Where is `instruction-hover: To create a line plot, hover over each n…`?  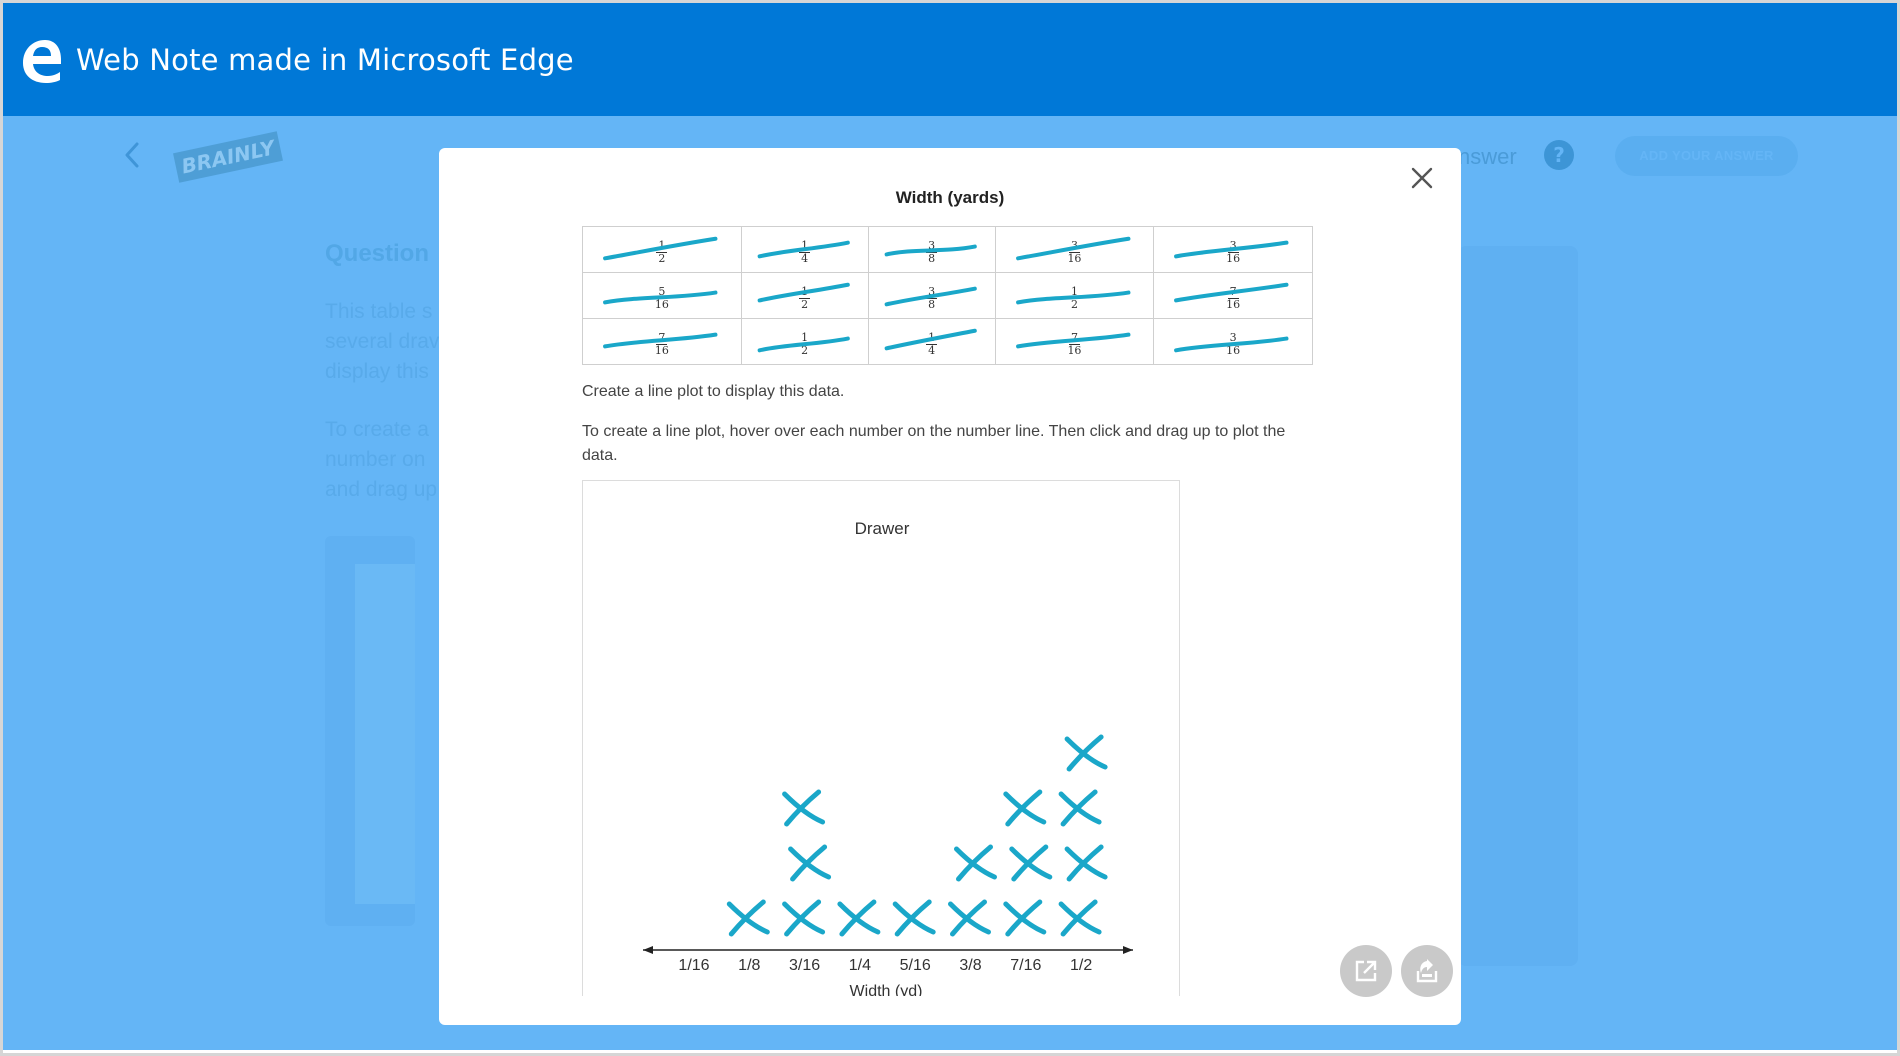
instruction-hover: To create a line plot, hover over each n… is located at coordinates (934, 443).